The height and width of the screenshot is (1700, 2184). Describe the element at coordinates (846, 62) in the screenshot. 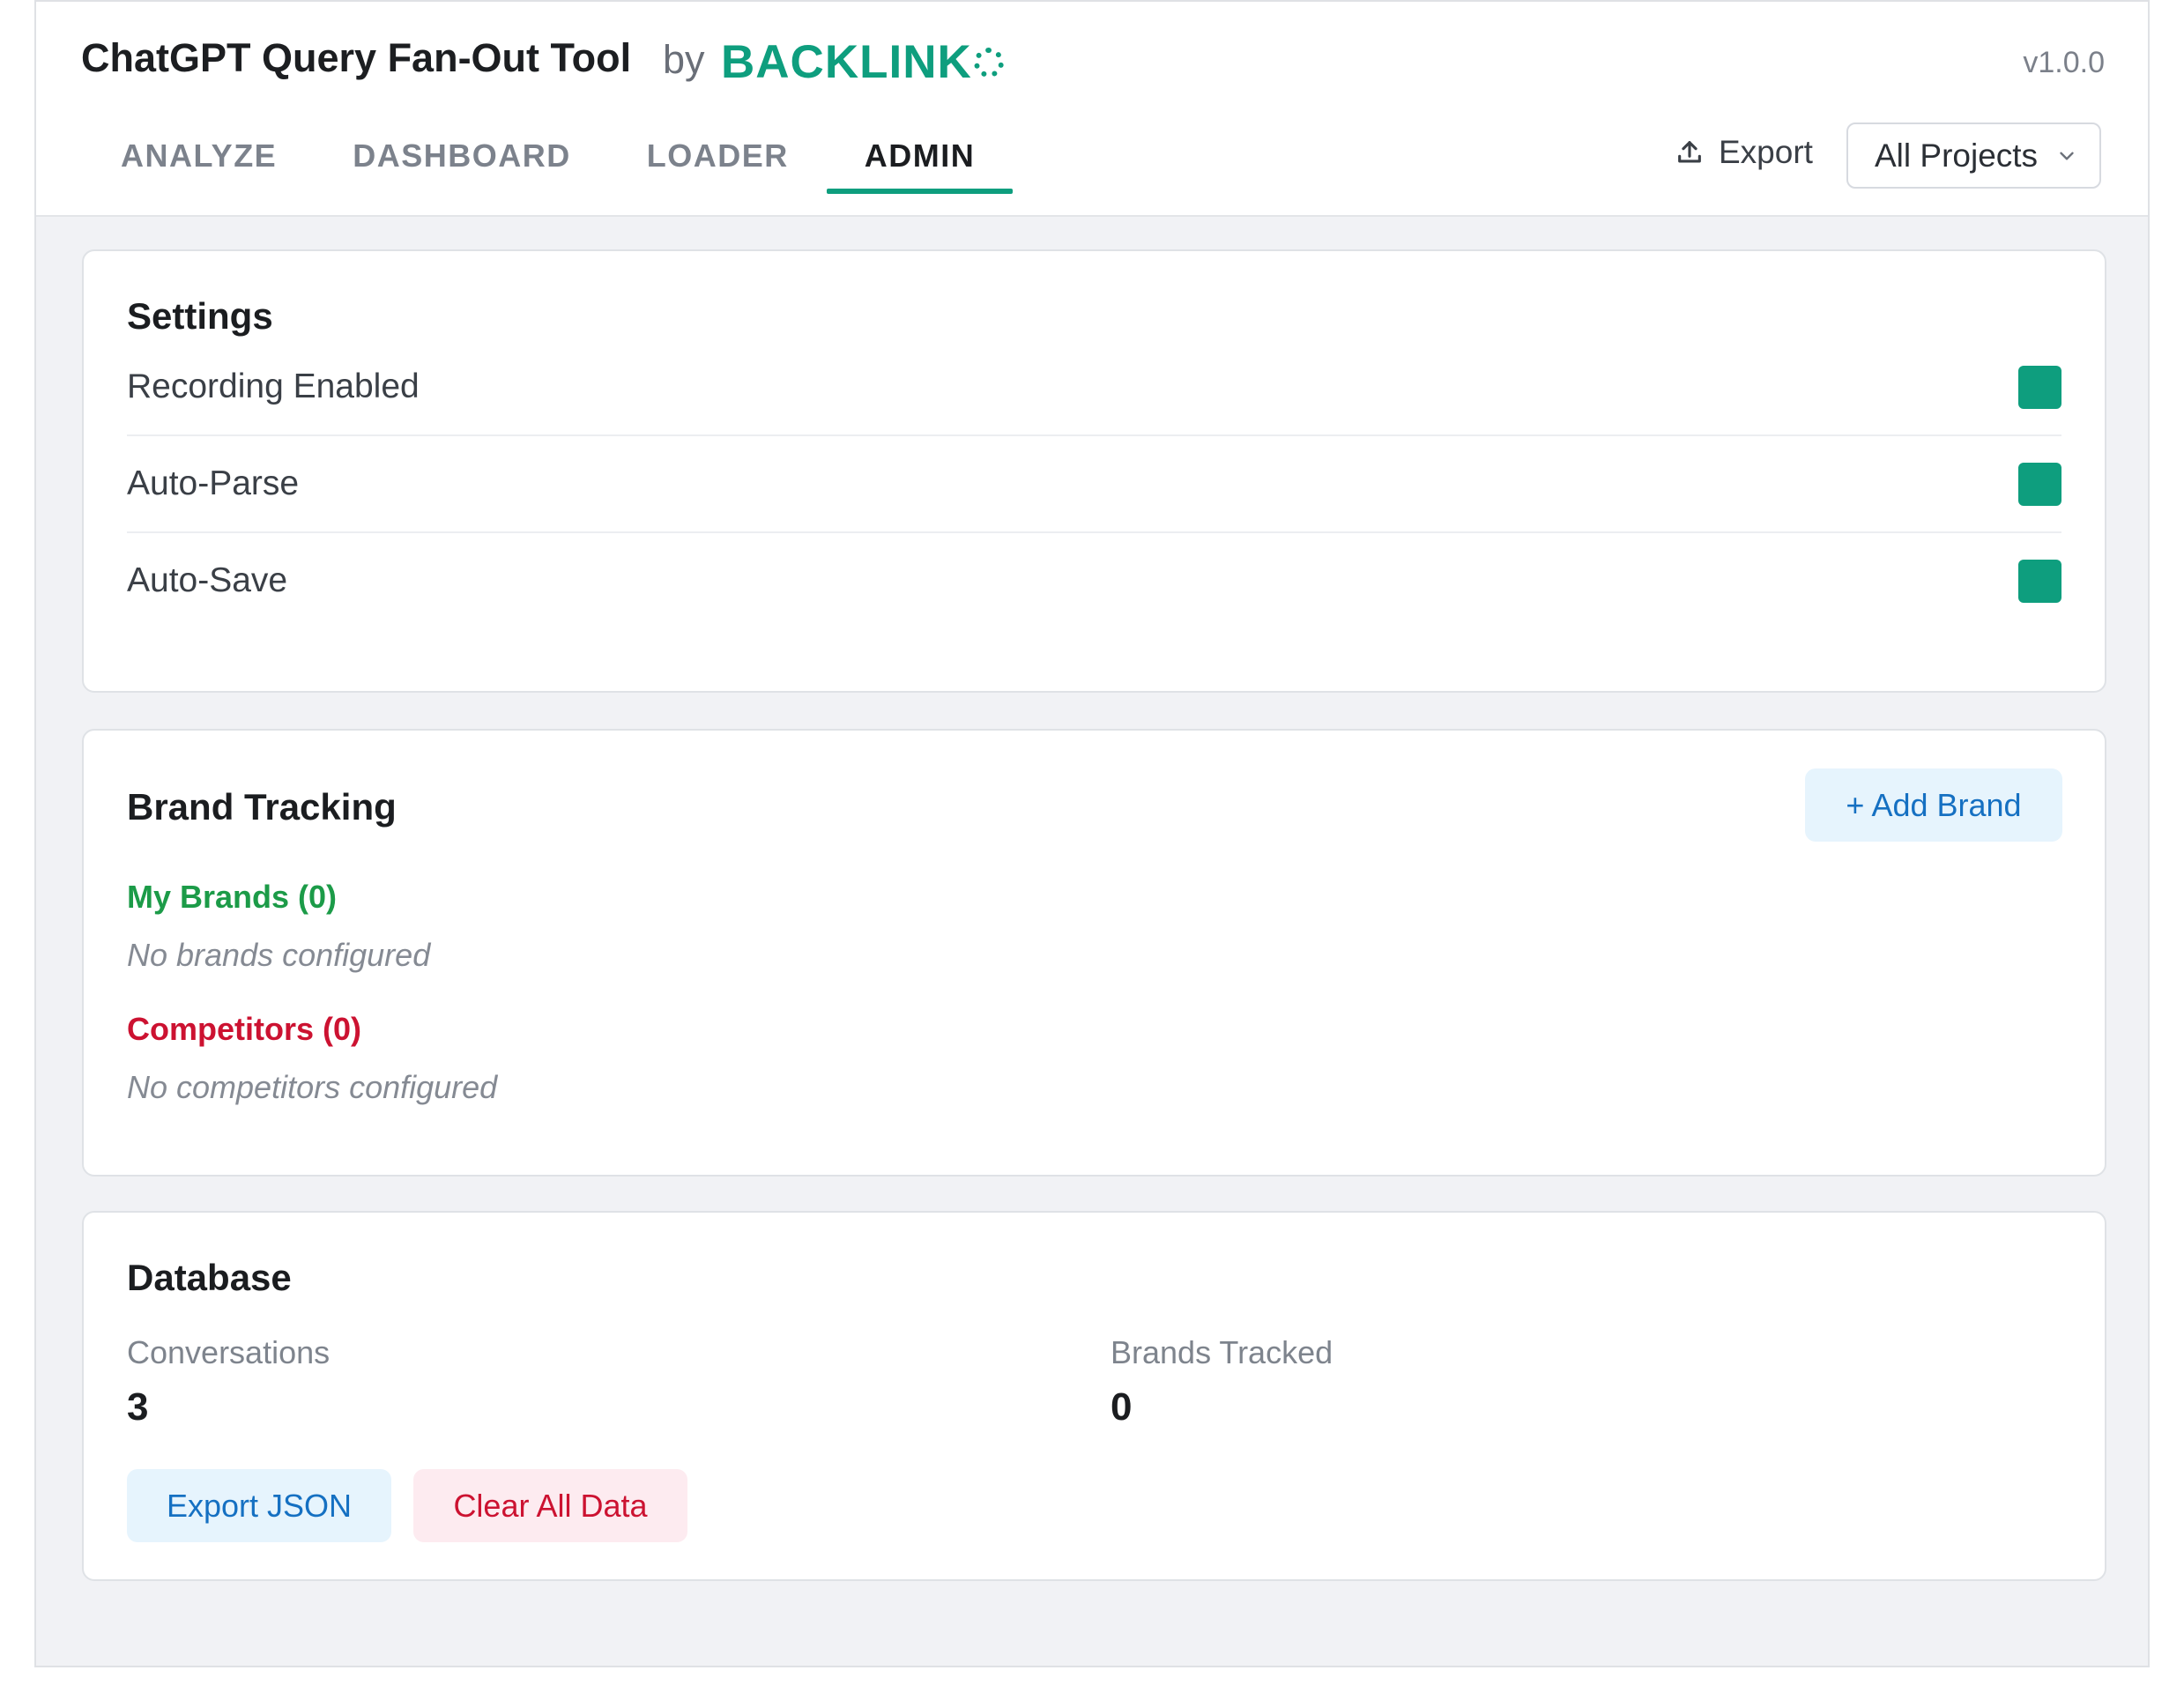

I see `logo-text: BACKLINK` at that location.